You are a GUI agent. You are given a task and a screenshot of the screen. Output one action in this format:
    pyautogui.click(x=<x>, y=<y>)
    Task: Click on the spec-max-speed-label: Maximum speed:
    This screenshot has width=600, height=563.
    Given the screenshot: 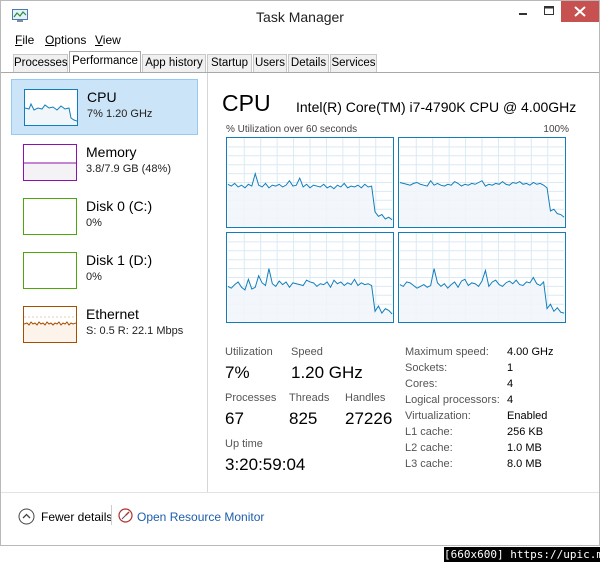 What is the action you would take?
    pyautogui.click(x=447, y=352)
    